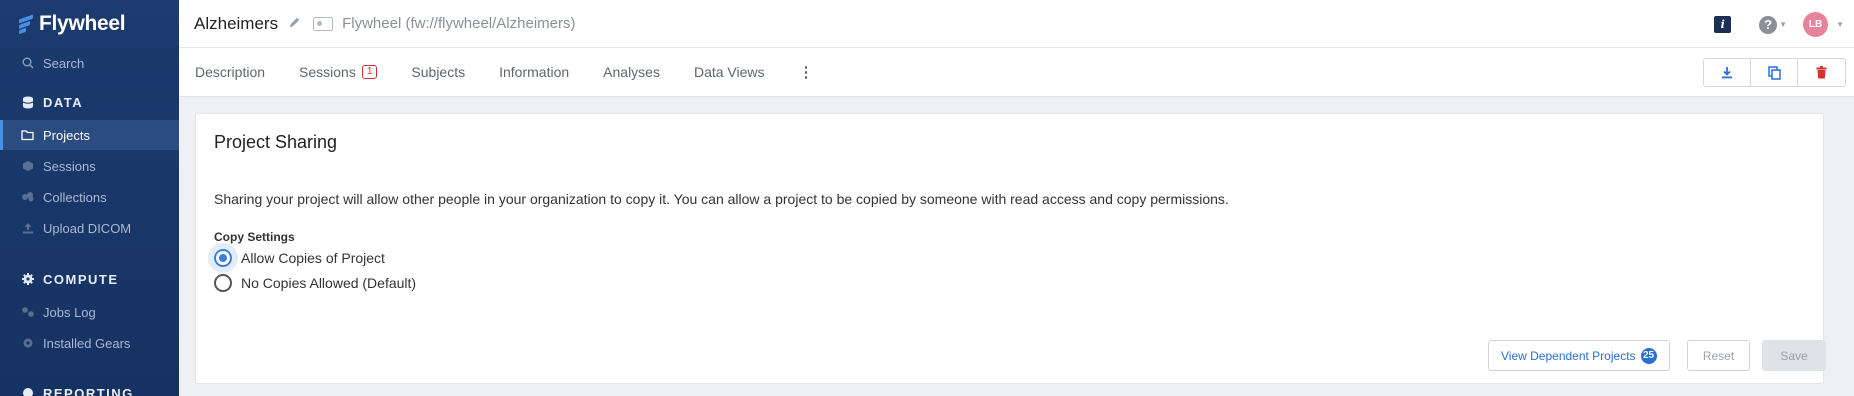 Image resolution: width=1854 pixels, height=396 pixels. Describe the element at coordinates (223, 258) in the screenshot. I see `radio-button-selected` at that location.